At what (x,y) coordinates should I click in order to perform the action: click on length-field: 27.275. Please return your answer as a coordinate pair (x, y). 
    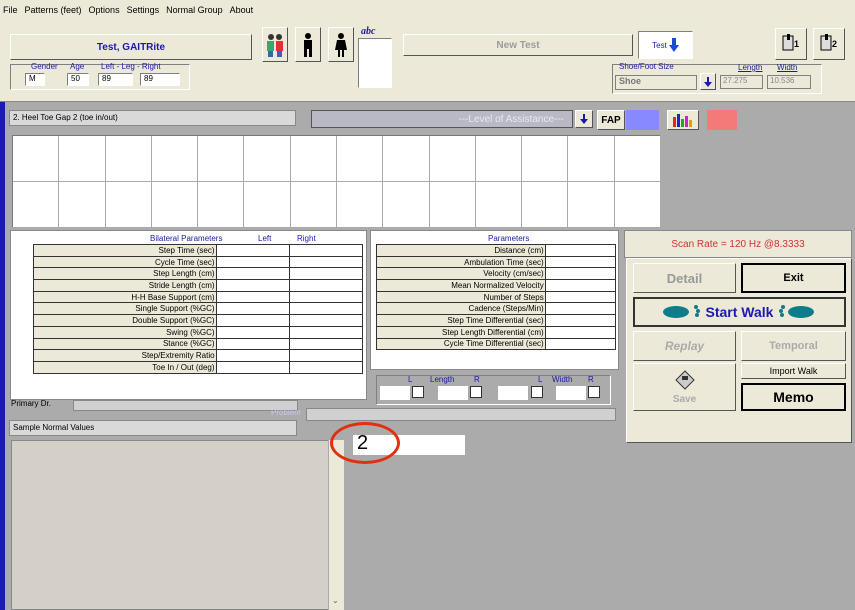
    Looking at the image, I should click on (741, 82).